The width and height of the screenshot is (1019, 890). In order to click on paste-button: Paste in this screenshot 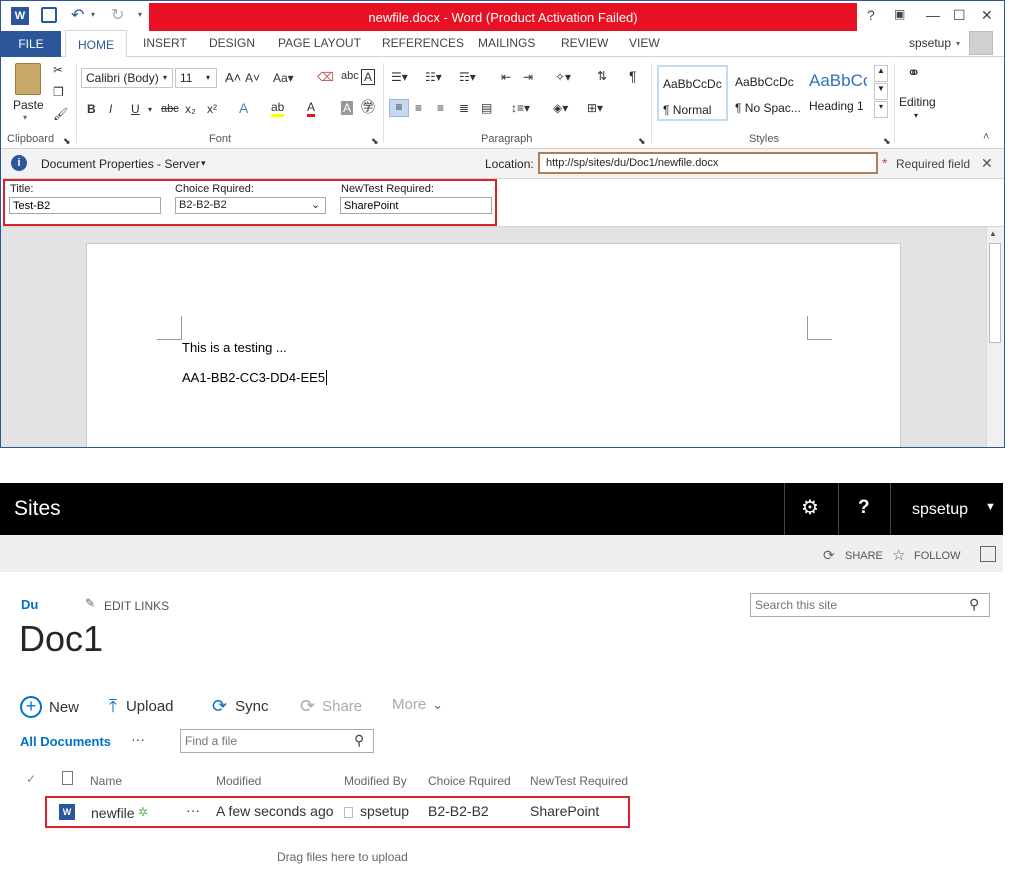, I will do `click(28, 105)`.